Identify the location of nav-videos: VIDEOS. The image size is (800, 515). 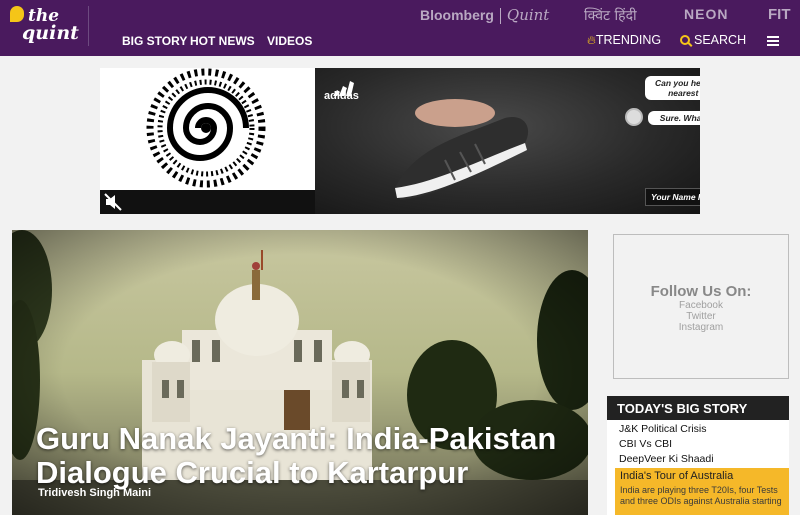
(289, 41).